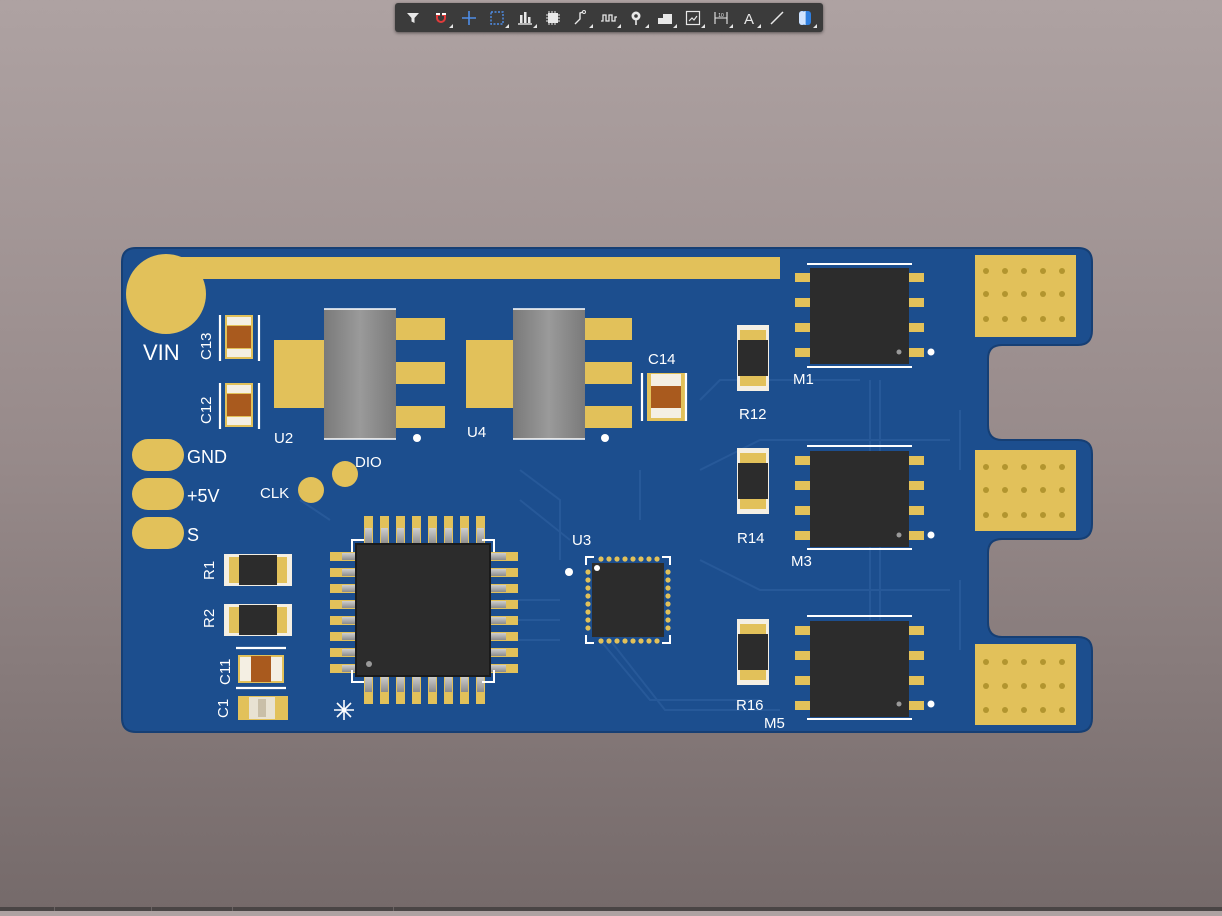  I want to click on clk-label: CLK, so click(274, 493).